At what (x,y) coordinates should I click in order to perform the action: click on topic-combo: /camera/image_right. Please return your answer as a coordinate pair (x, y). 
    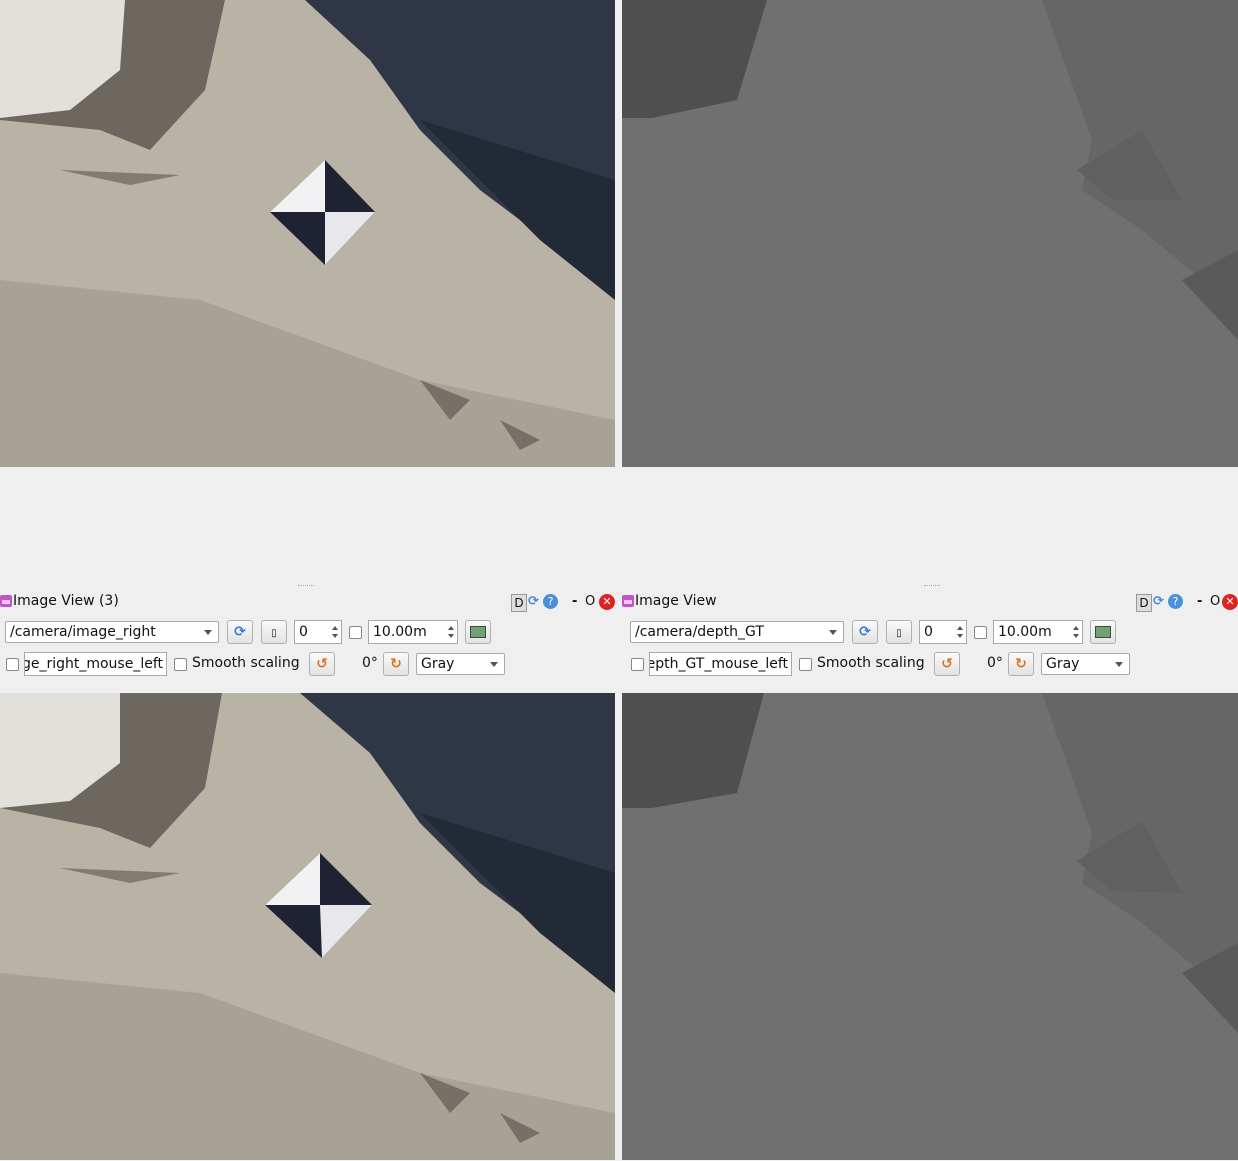
    Looking at the image, I should click on (112, 632).